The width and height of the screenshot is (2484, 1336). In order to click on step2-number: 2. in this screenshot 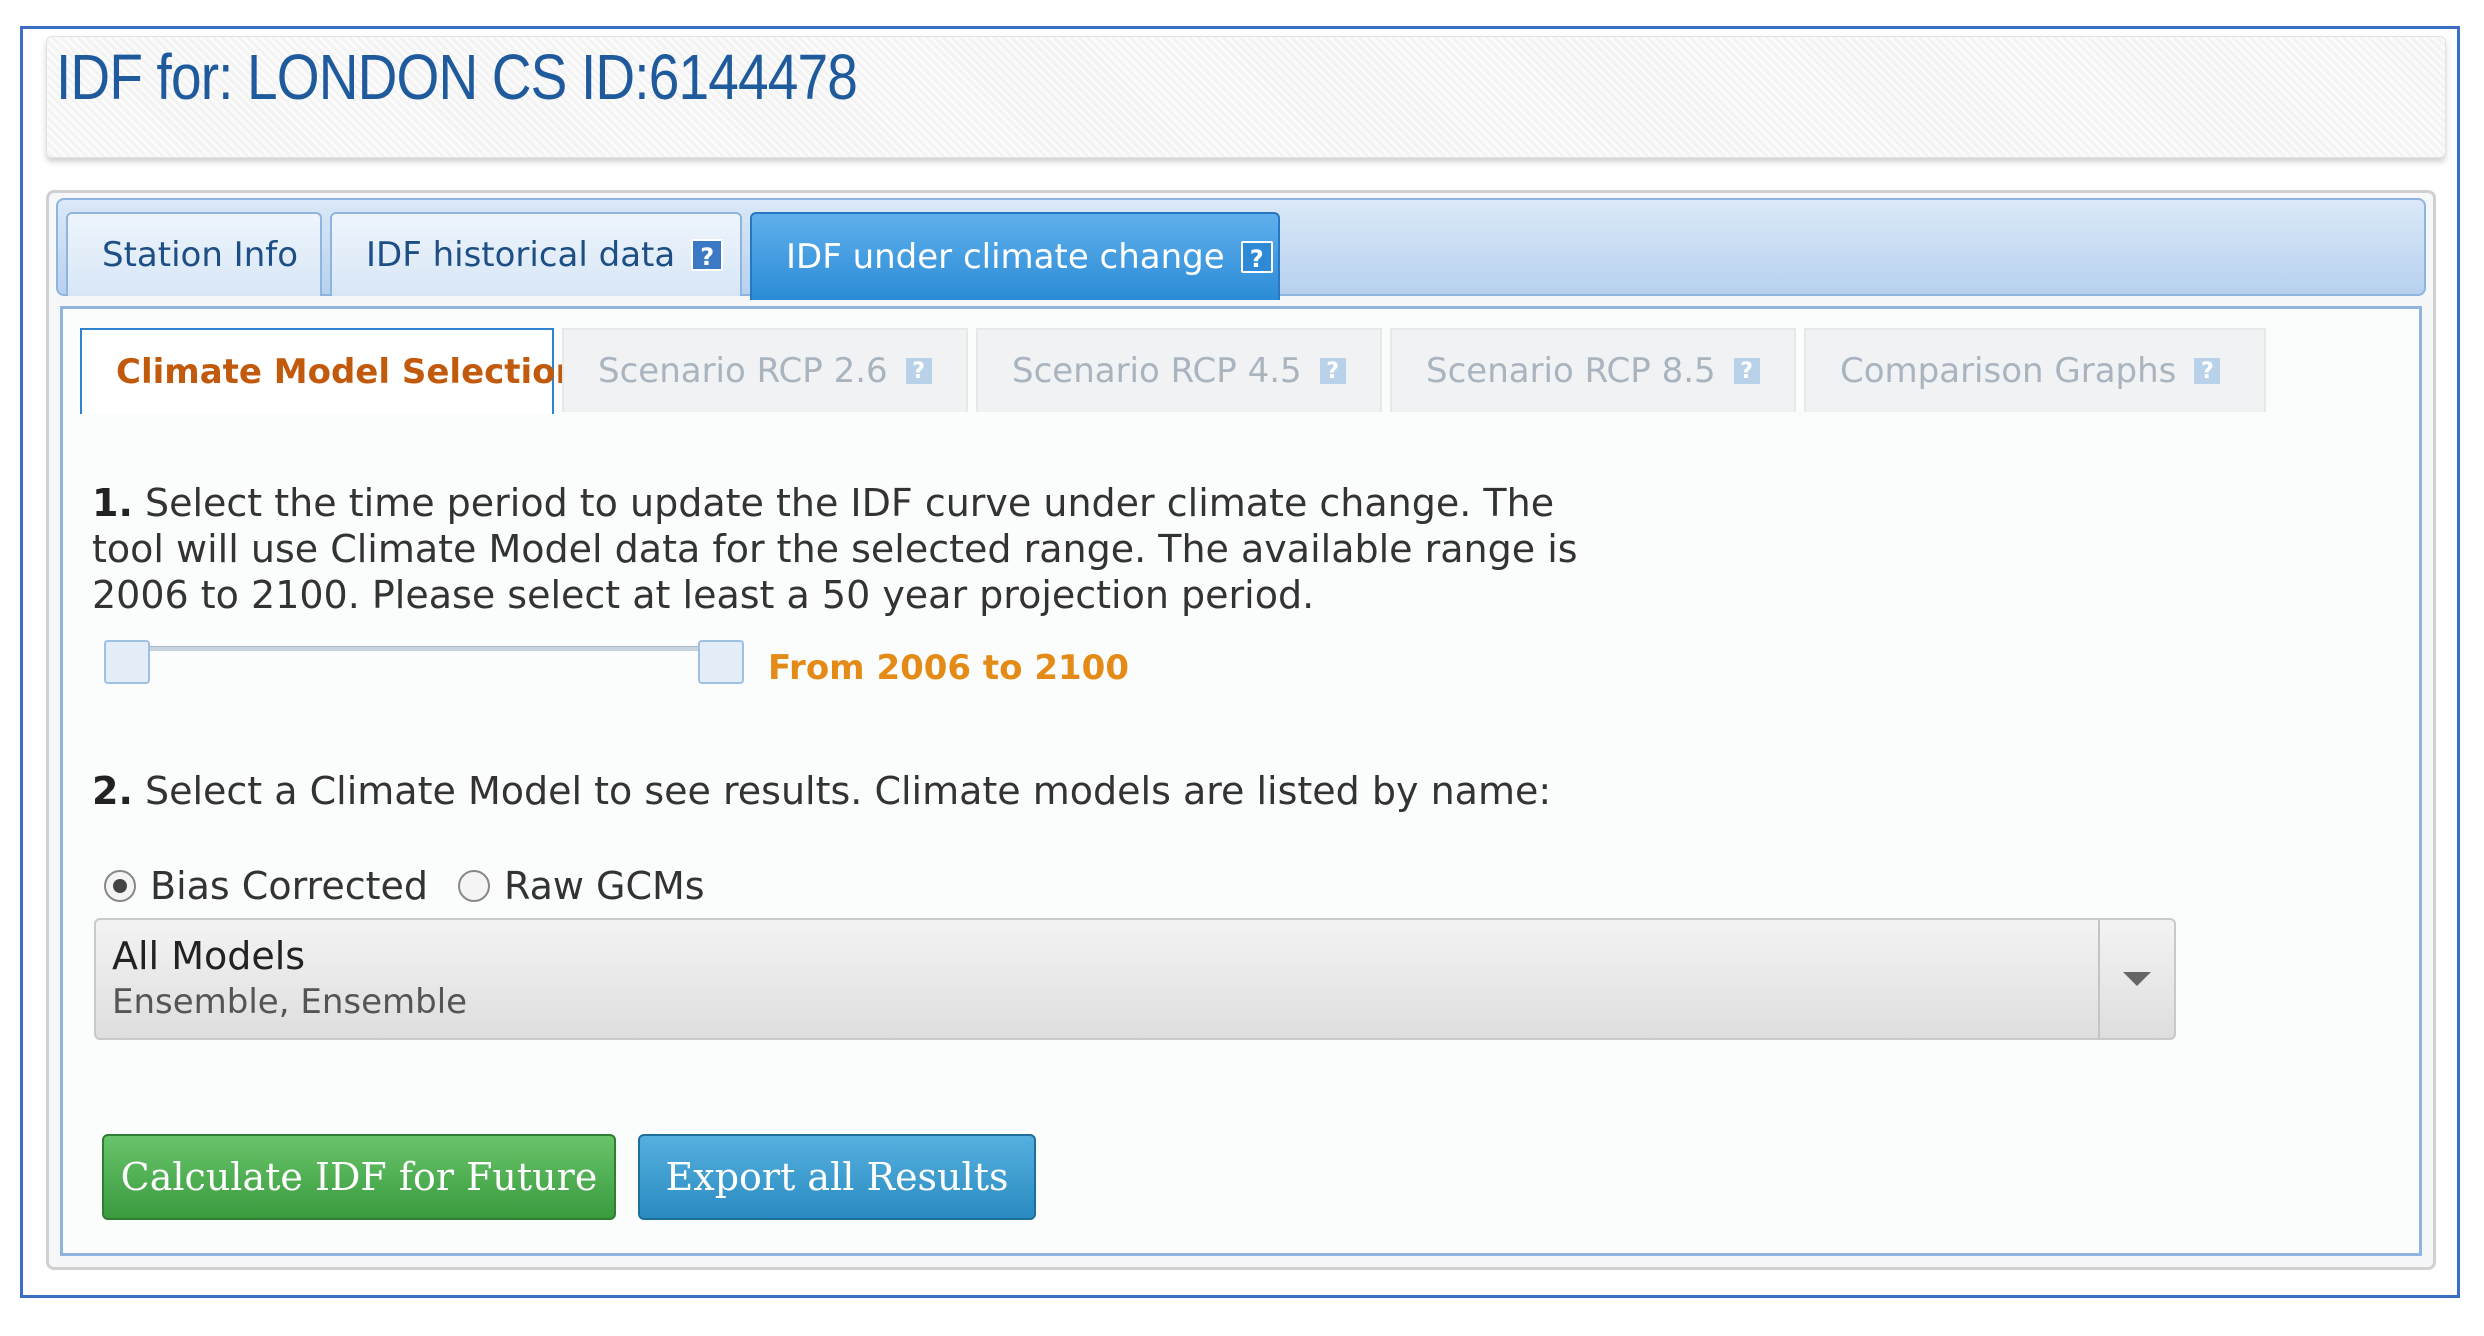, I will do `click(112, 791)`.